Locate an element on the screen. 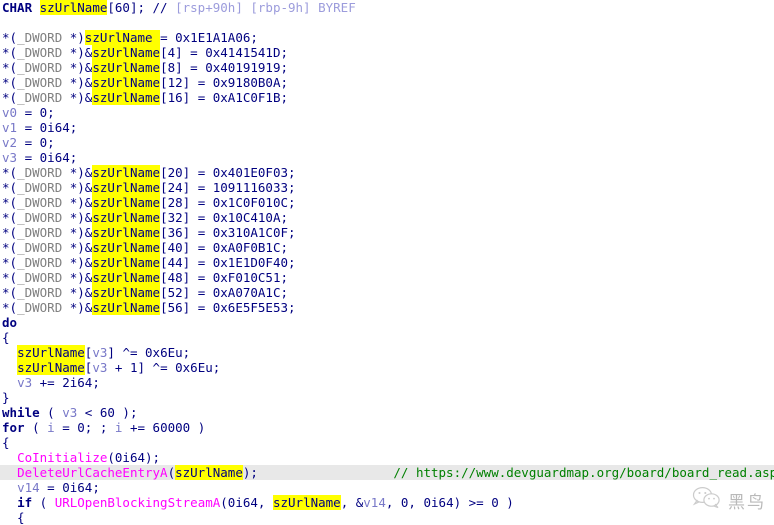 This screenshot has width=774, height=525. code-line: v0 = 0; is located at coordinates (387, 112).